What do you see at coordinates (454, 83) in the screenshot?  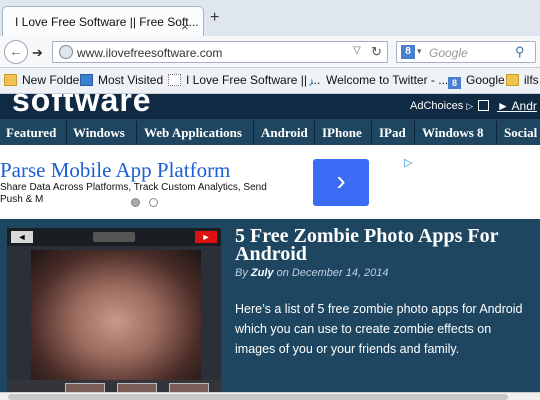 I see `google-icon: 8` at bounding box center [454, 83].